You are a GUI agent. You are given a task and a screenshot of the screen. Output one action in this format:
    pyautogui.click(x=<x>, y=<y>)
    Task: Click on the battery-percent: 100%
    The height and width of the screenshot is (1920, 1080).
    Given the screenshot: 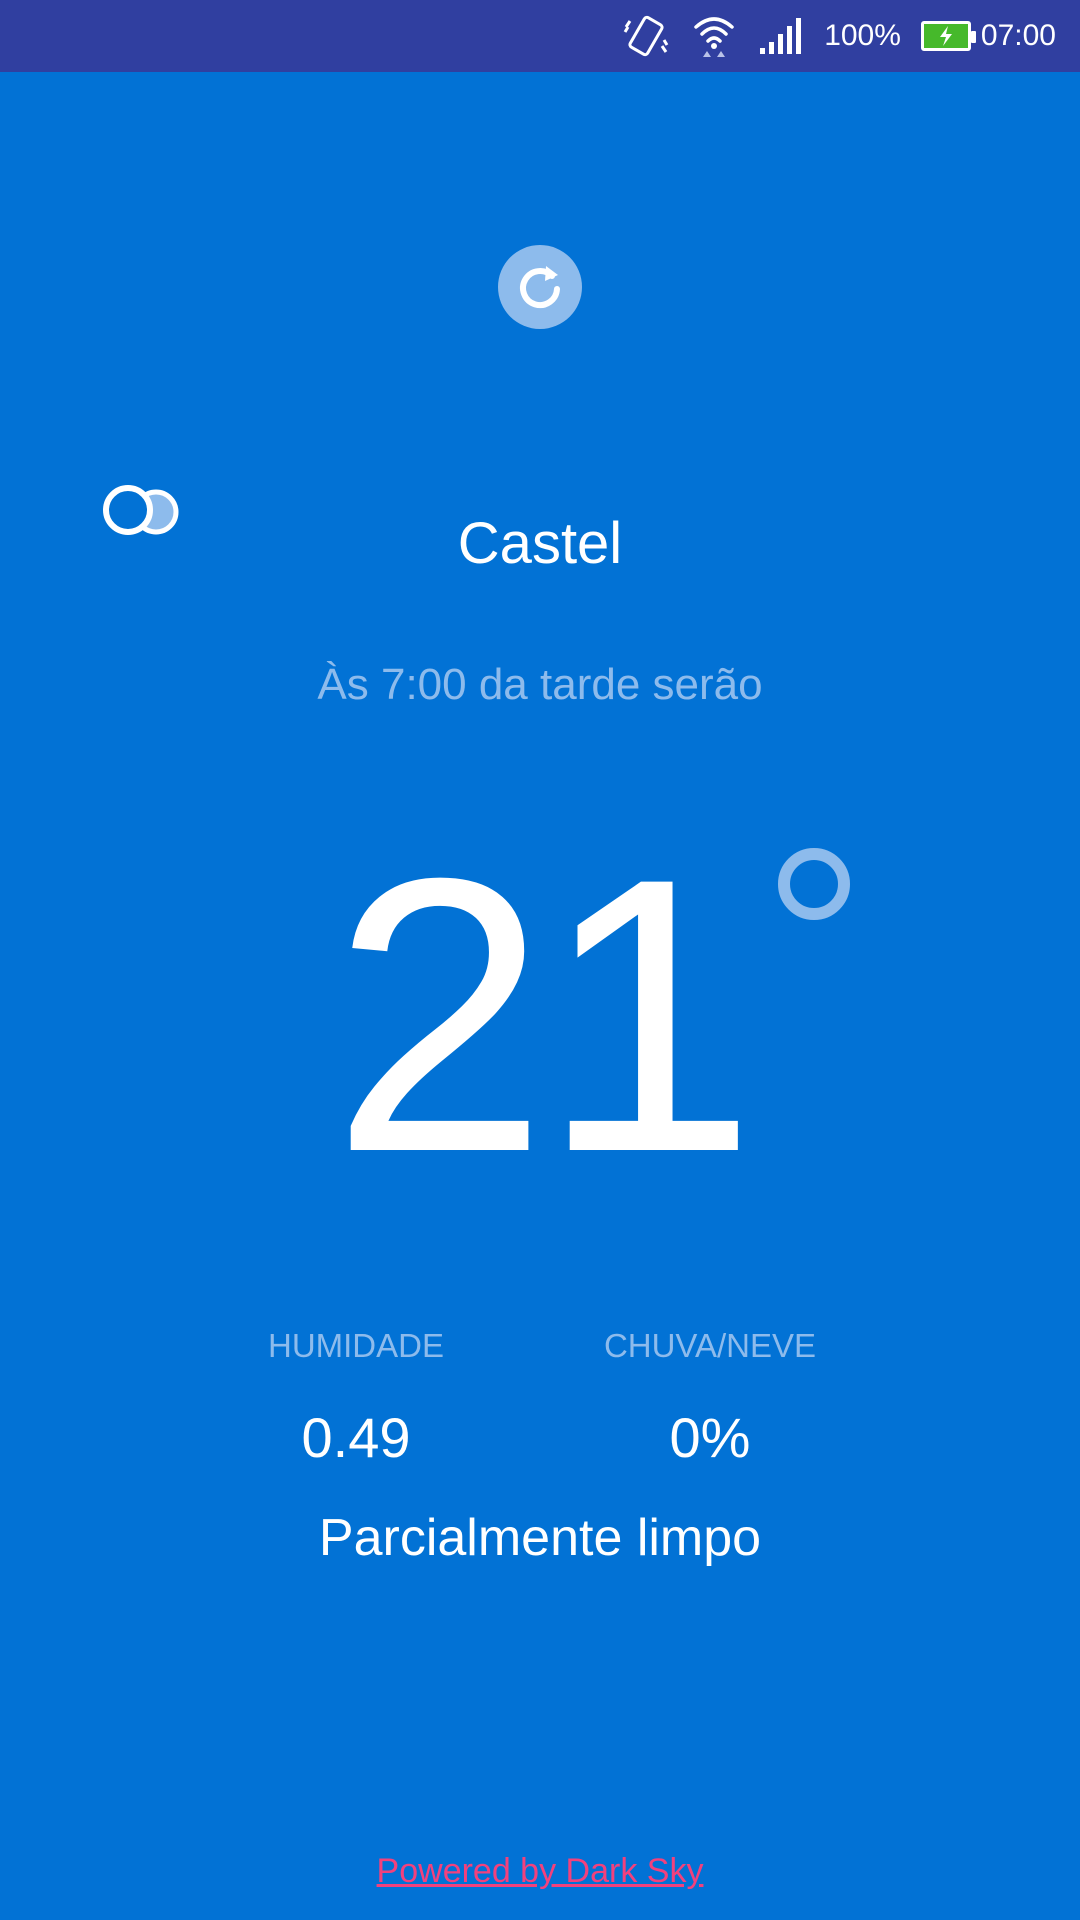 What is the action you would take?
    pyautogui.click(x=862, y=35)
    